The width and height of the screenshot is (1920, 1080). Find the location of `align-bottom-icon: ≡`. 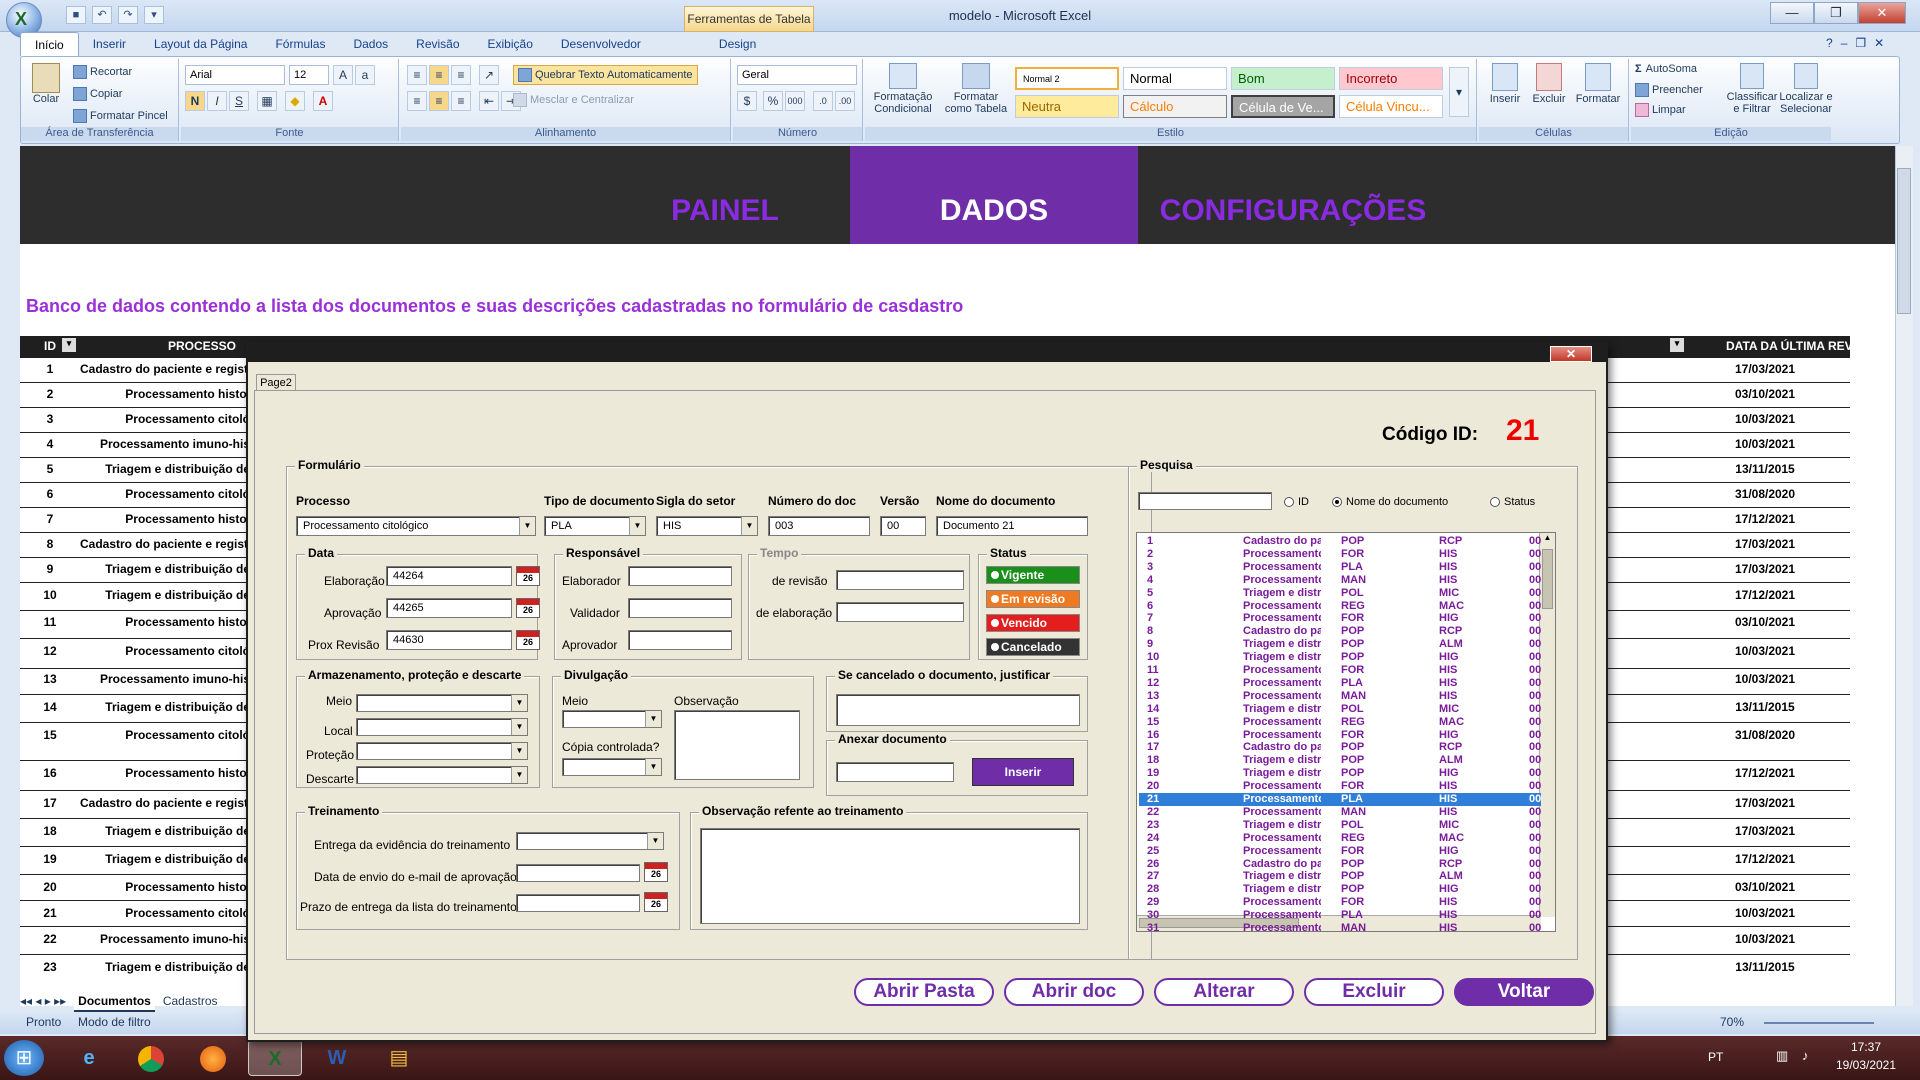

align-bottom-icon: ≡ is located at coordinates (461, 75).